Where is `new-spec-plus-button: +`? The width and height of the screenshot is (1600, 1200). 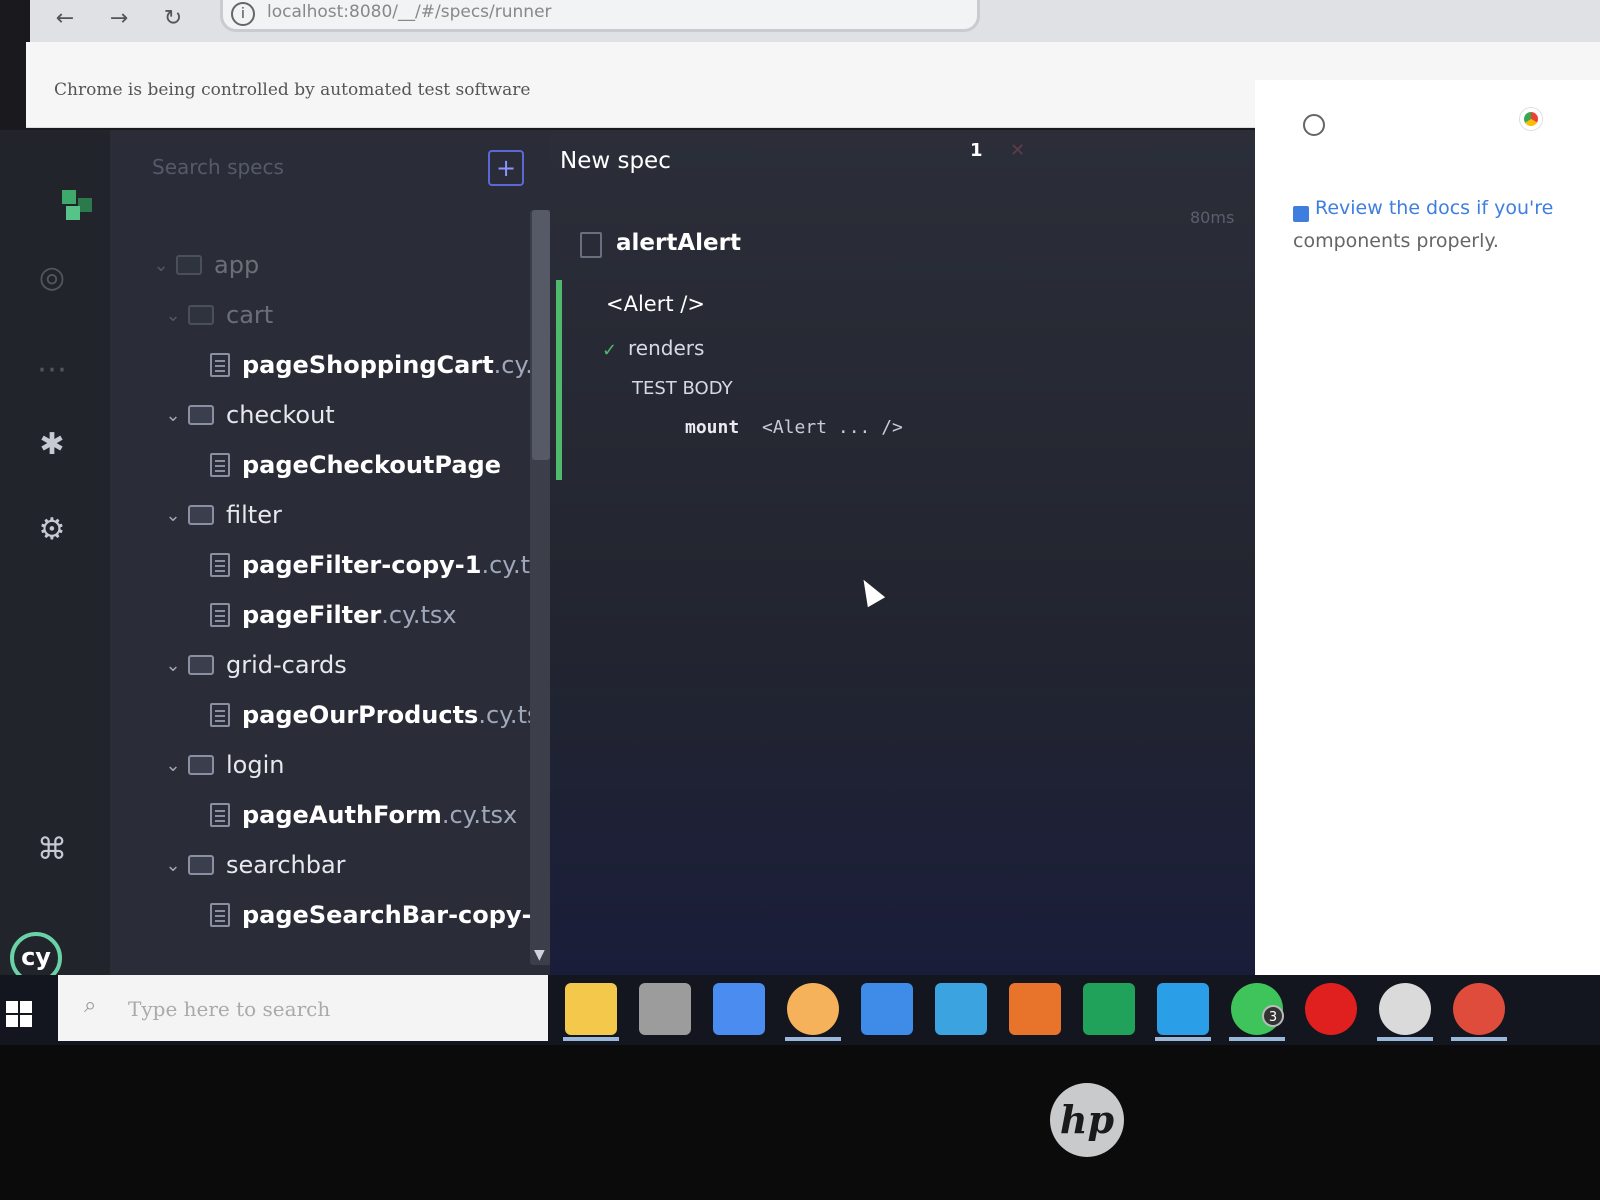
new-spec-plus-button: + is located at coordinates (506, 168).